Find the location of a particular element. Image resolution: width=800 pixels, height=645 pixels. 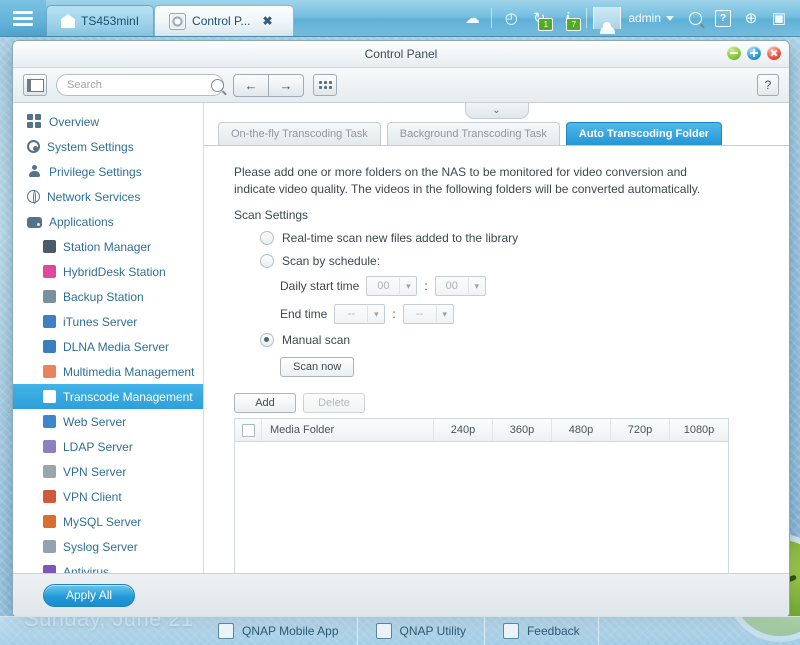

tab-background-transcoding-task: Background Transcoding Task is located at coordinates (473, 133).